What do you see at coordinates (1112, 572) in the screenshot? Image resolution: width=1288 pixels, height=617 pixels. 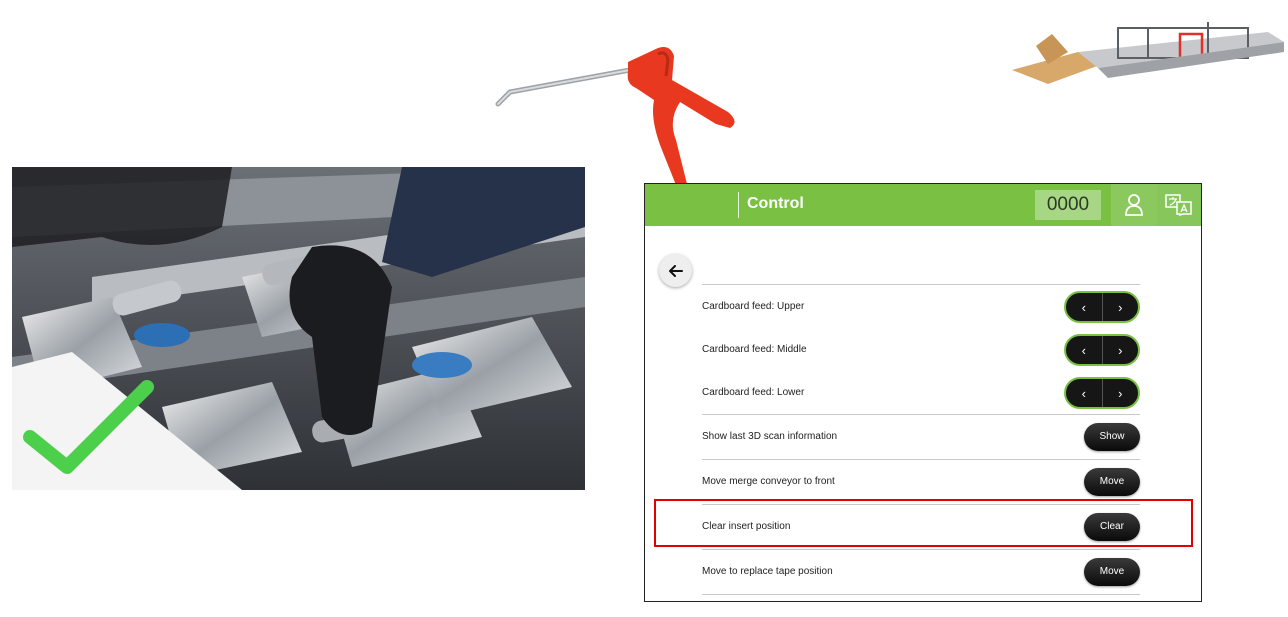 I see `move-replace-tape-button: Move` at bounding box center [1112, 572].